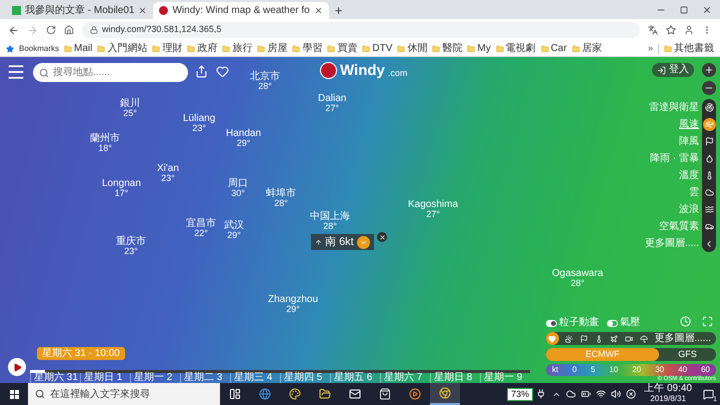 The width and height of the screenshot is (720, 405). What do you see at coordinates (237, 49) in the screenshot?
I see `bookmark-folder: 旅行` at bounding box center [237, 49].